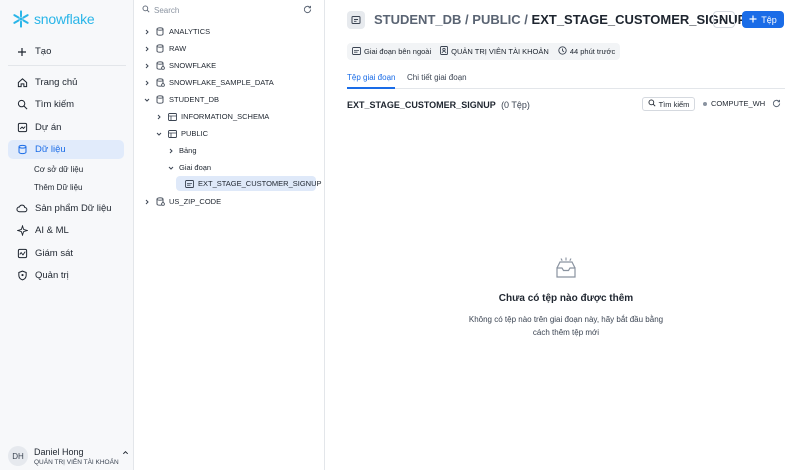 This screenshot has width=800, height=470. Describe the element at coordinates (500, 51) in the screenshot. I see `owner-label: QUẢN TRỊ VIÊN TÀI KHOẢN` at that location.